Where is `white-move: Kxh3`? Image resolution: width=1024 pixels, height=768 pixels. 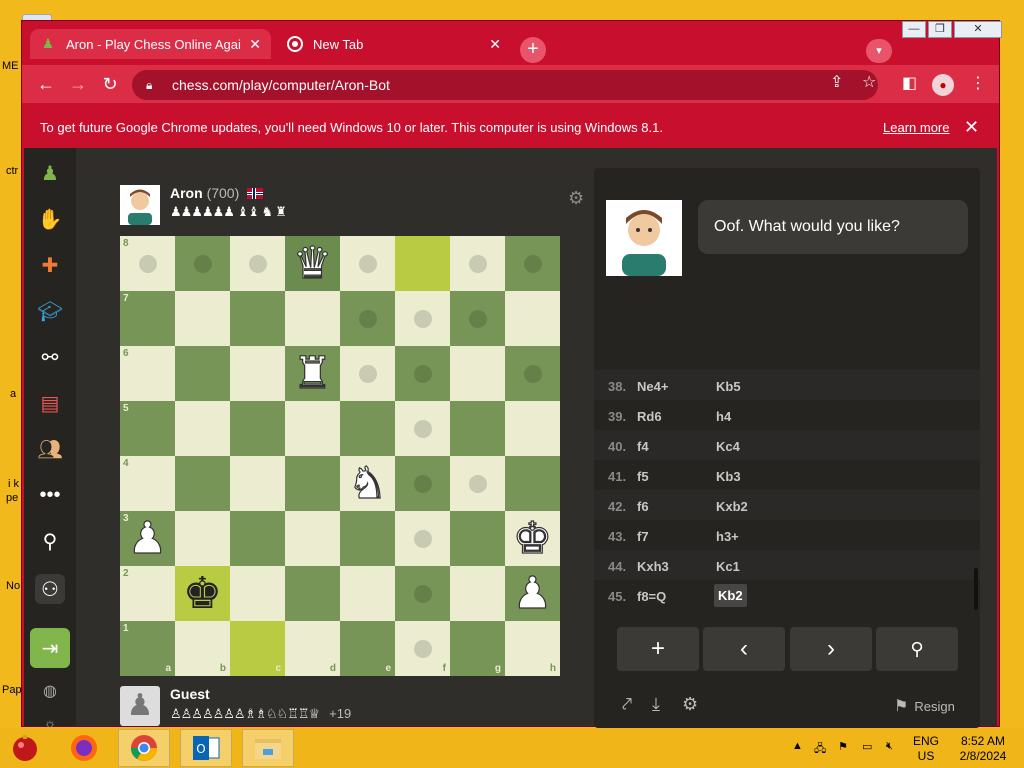
white-move: Kxh3 is located at coordinates (653, 566).